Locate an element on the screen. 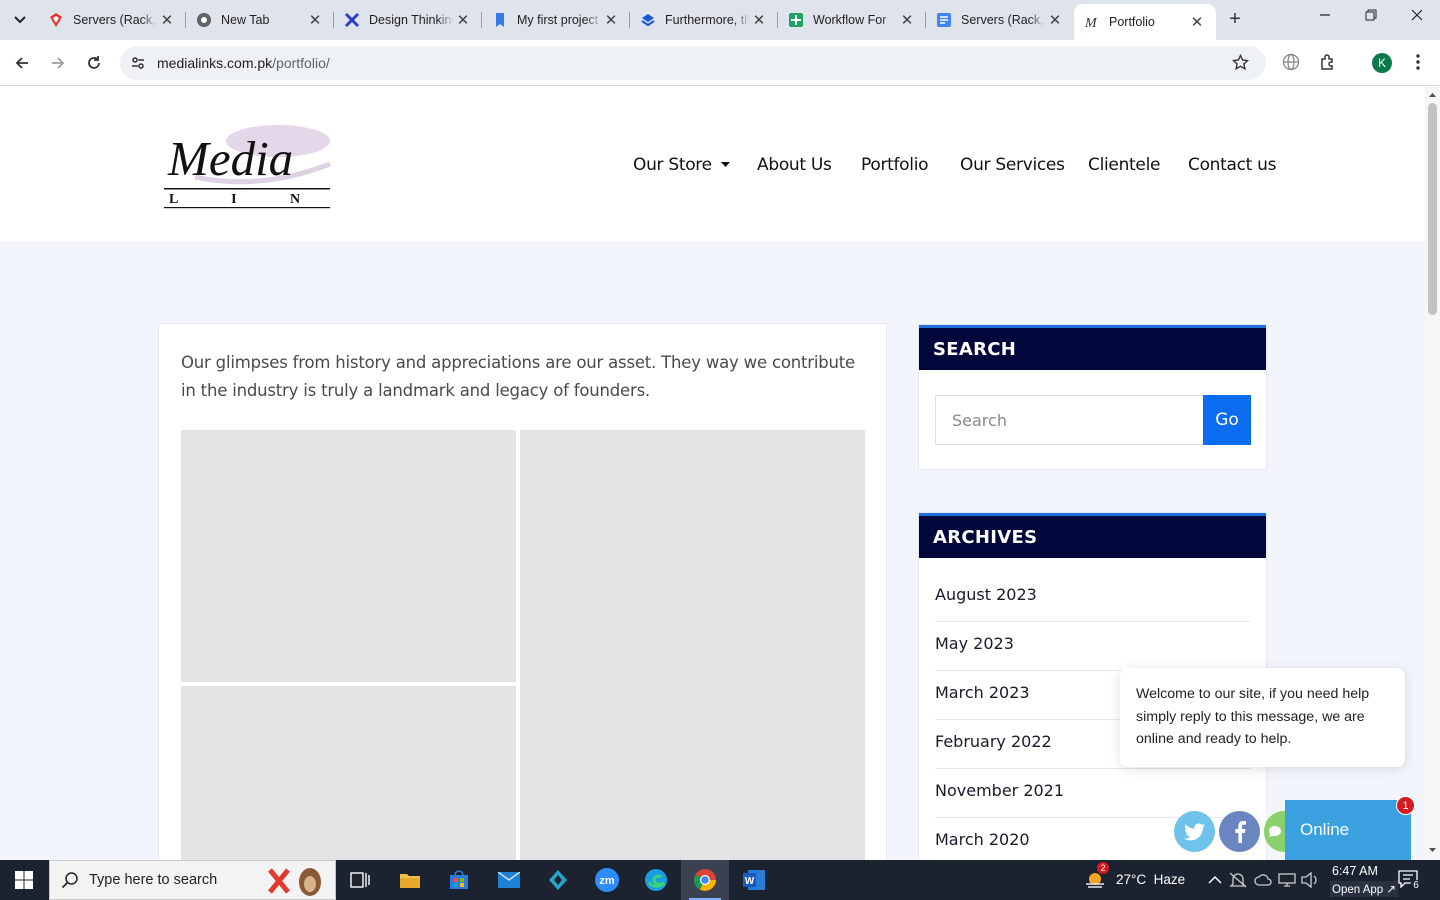 The height and width of the screenshot is (900, 1440). search-widget: SEARCH Search Go is located at coordinates (1092, 397).